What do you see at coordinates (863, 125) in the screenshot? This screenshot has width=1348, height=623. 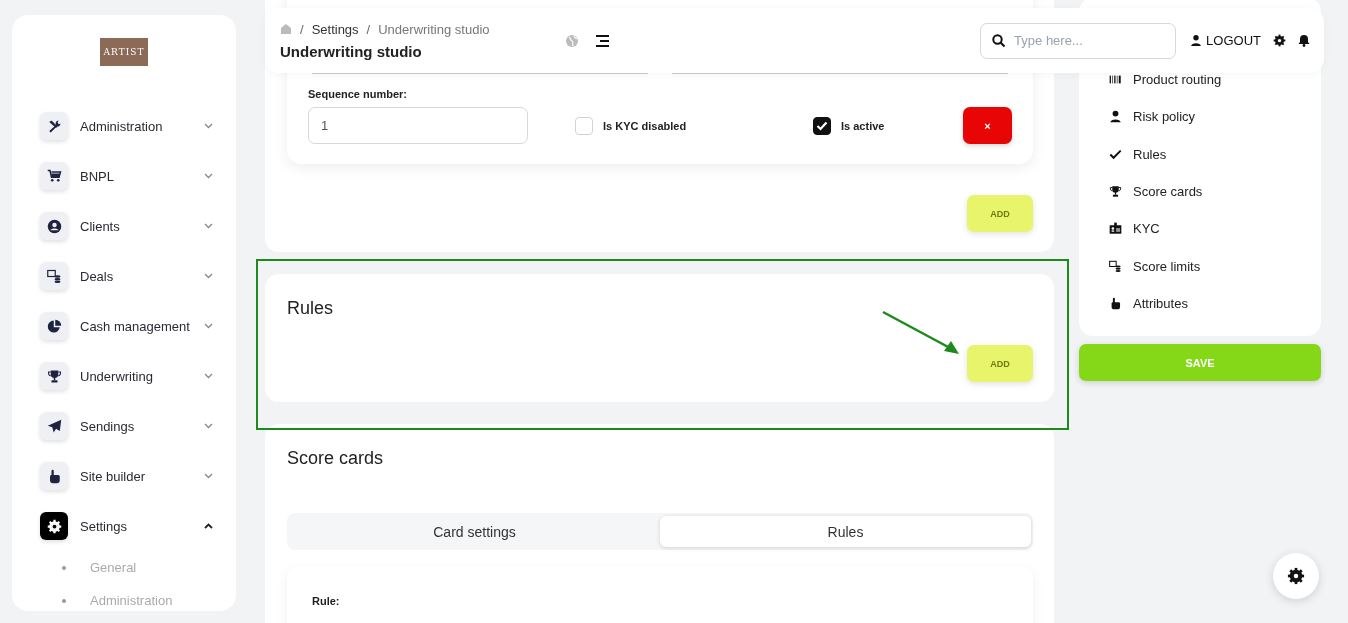 I see `checkbox-label: Is active` at bounding box center [863, 125].